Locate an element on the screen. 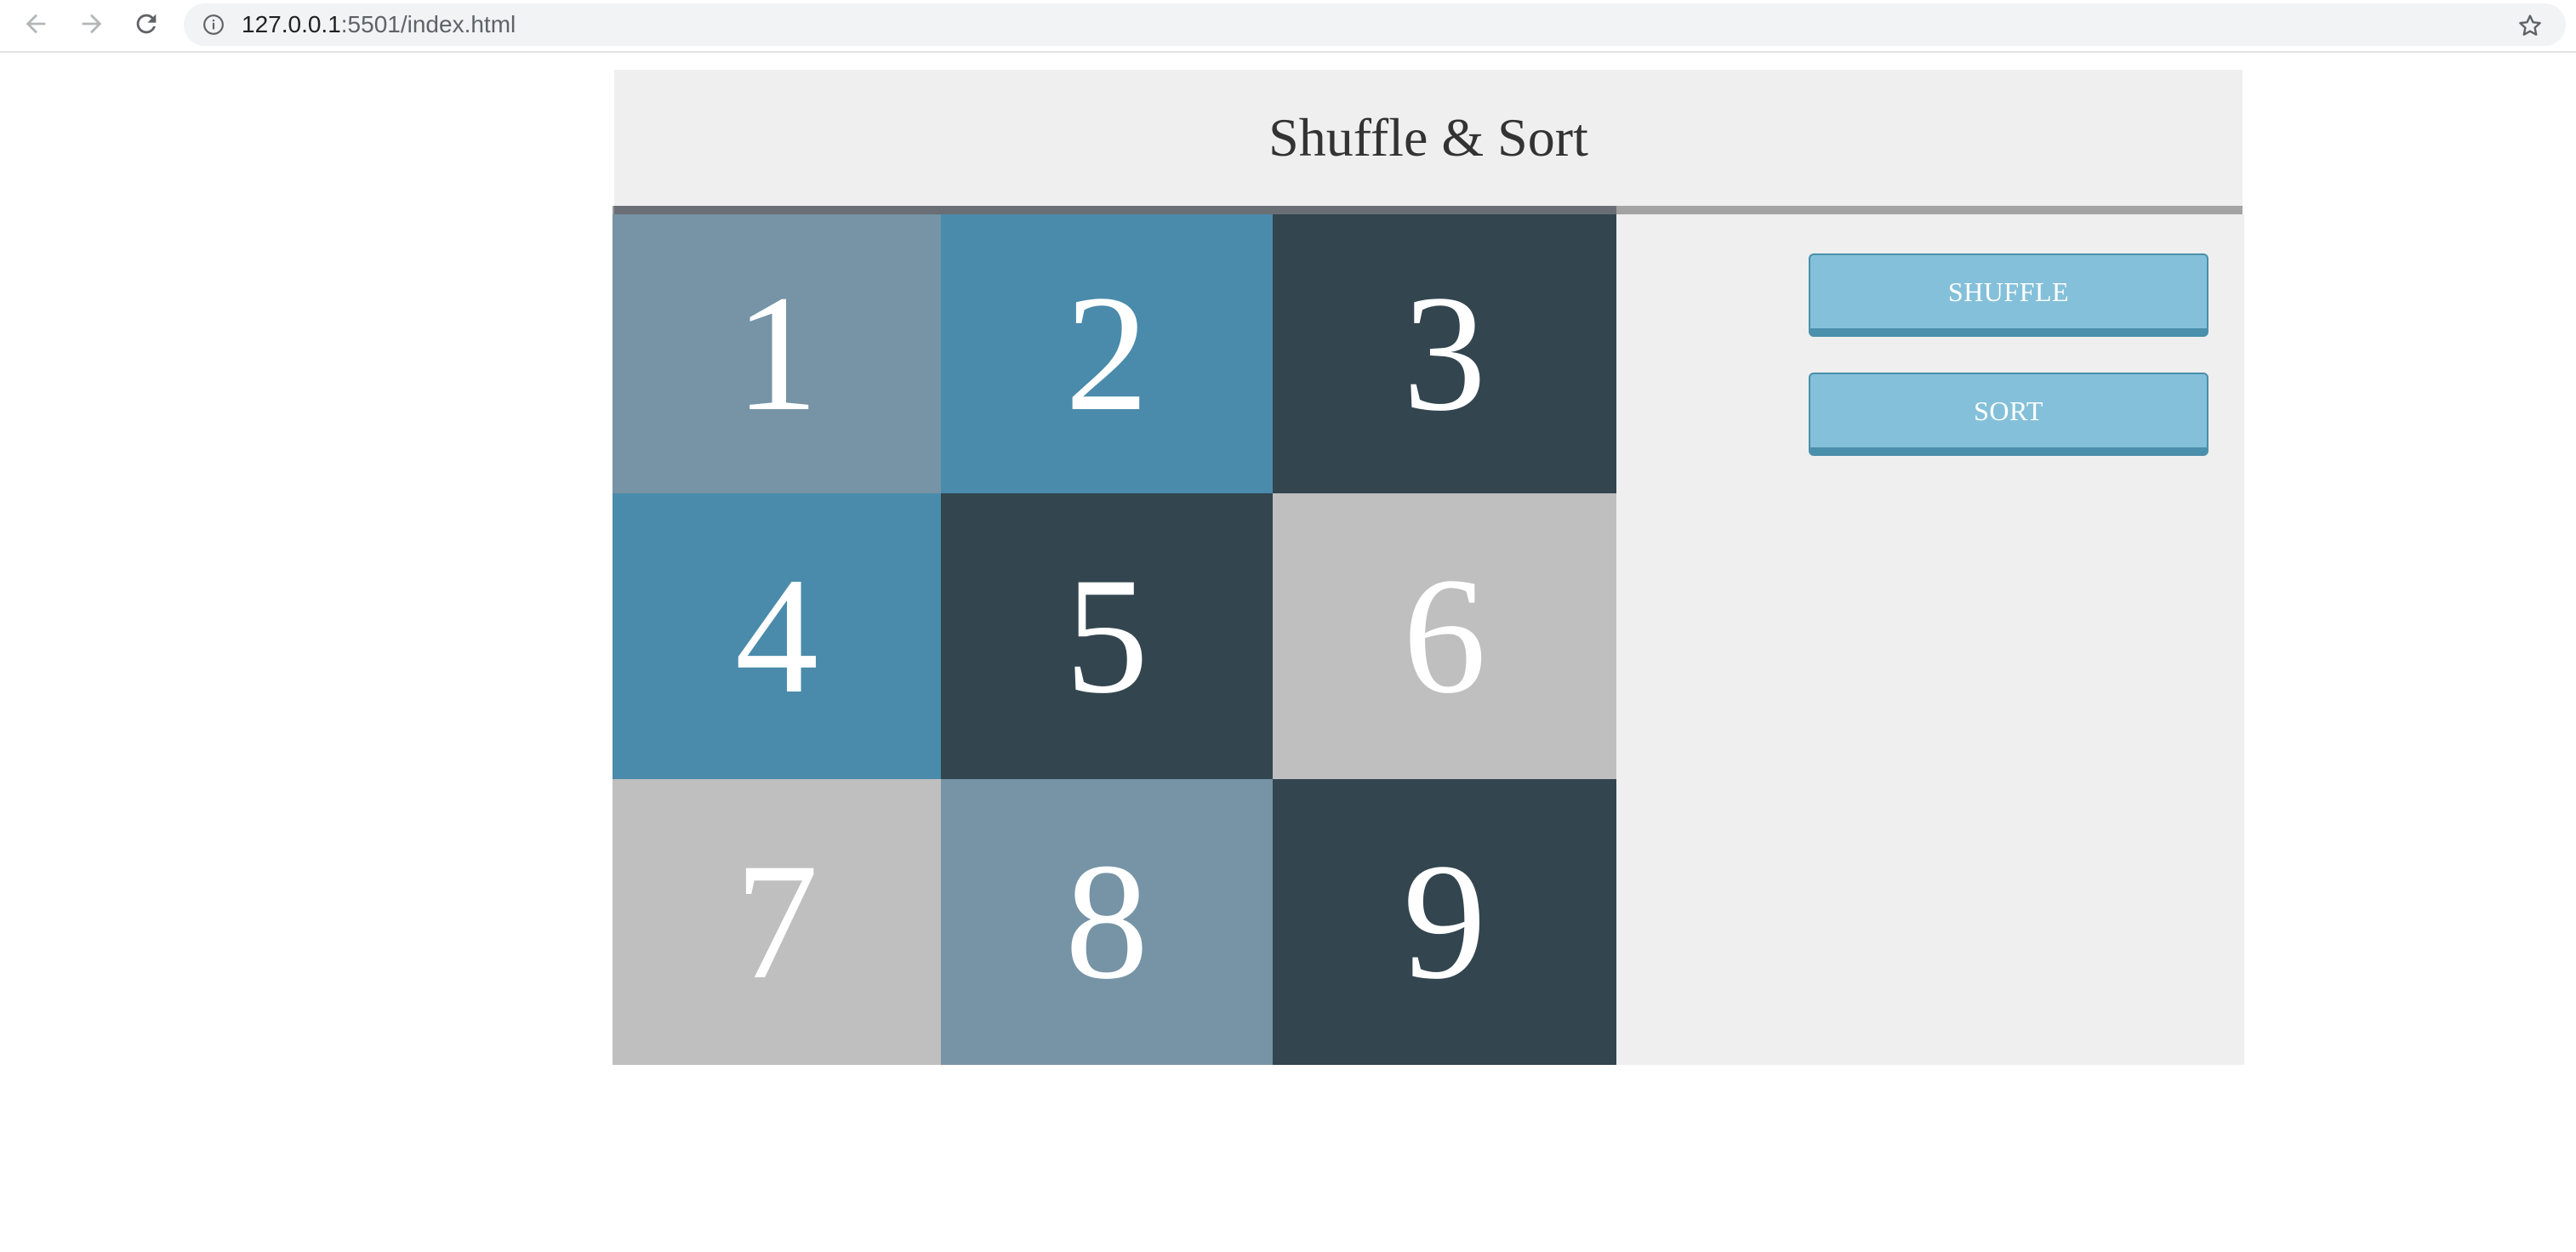 The height and width of the screenshot is (1252, 2576). tile-5: 5 is located at coordinates (1107, 636).